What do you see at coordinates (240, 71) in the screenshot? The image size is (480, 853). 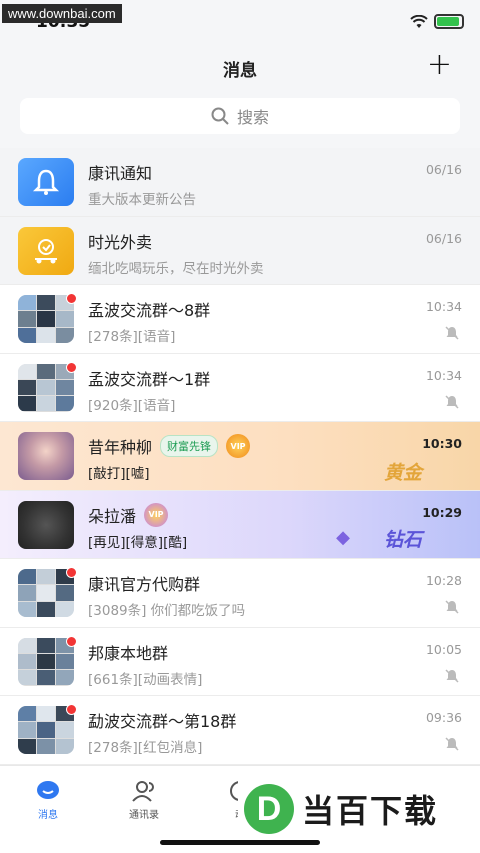 I see `page-title: 消息` at bounding box center [240, 71].